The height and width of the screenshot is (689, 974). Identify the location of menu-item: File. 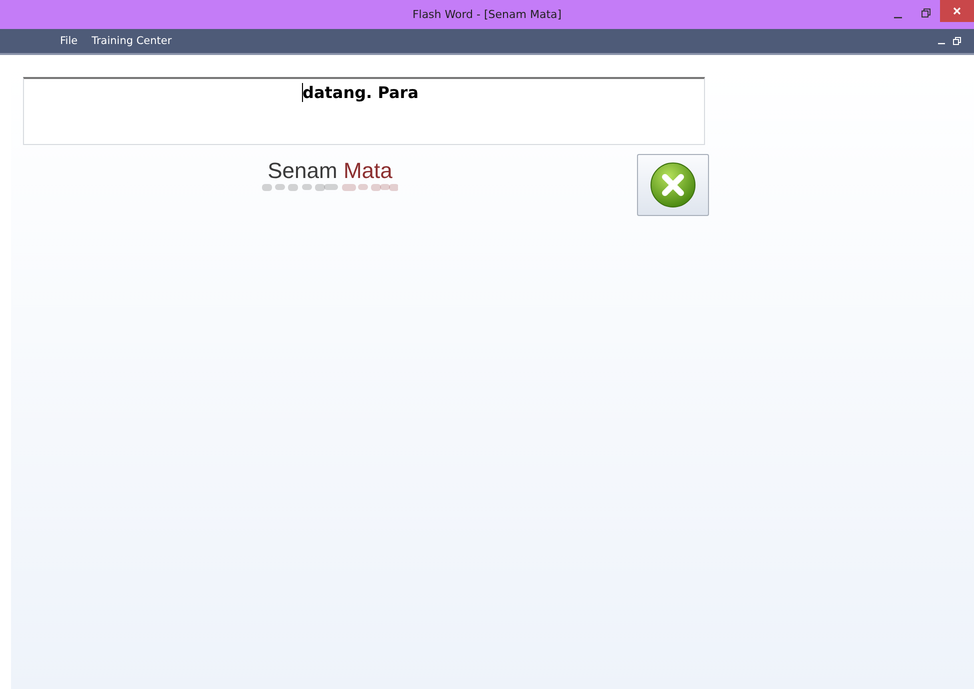
(69, 41).